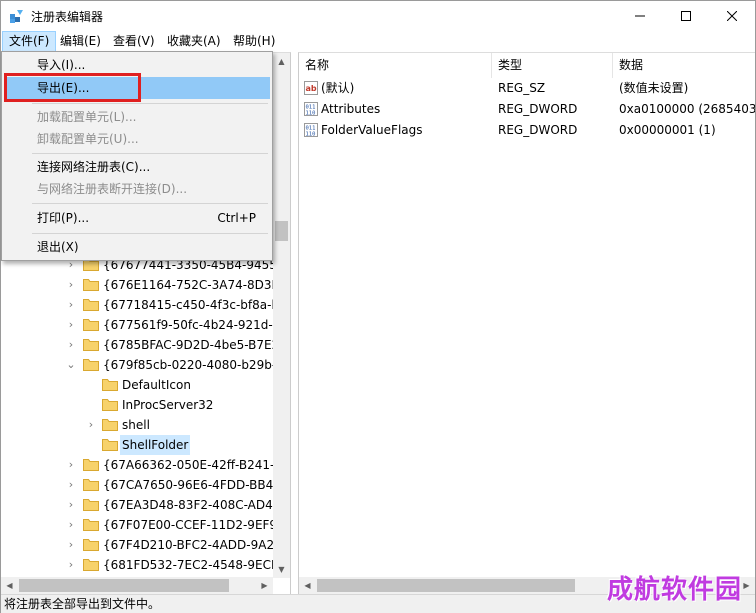 This screenshot has width=756, height=613. Describe the element at coordinates (372, 130) in the screenshot. I see `value-name: FolderValueFlags` at that location.